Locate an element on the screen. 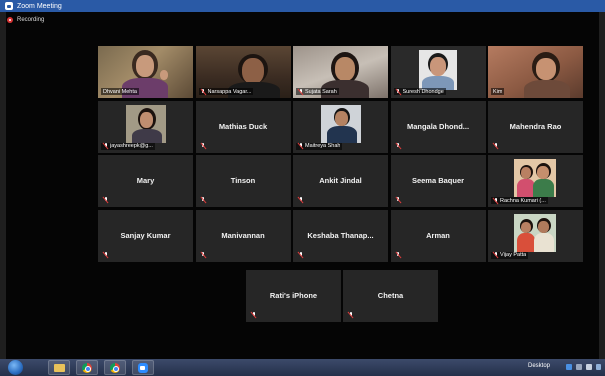 The image size is (605, 376). zoom-icon is located at coordinates (143, 367).